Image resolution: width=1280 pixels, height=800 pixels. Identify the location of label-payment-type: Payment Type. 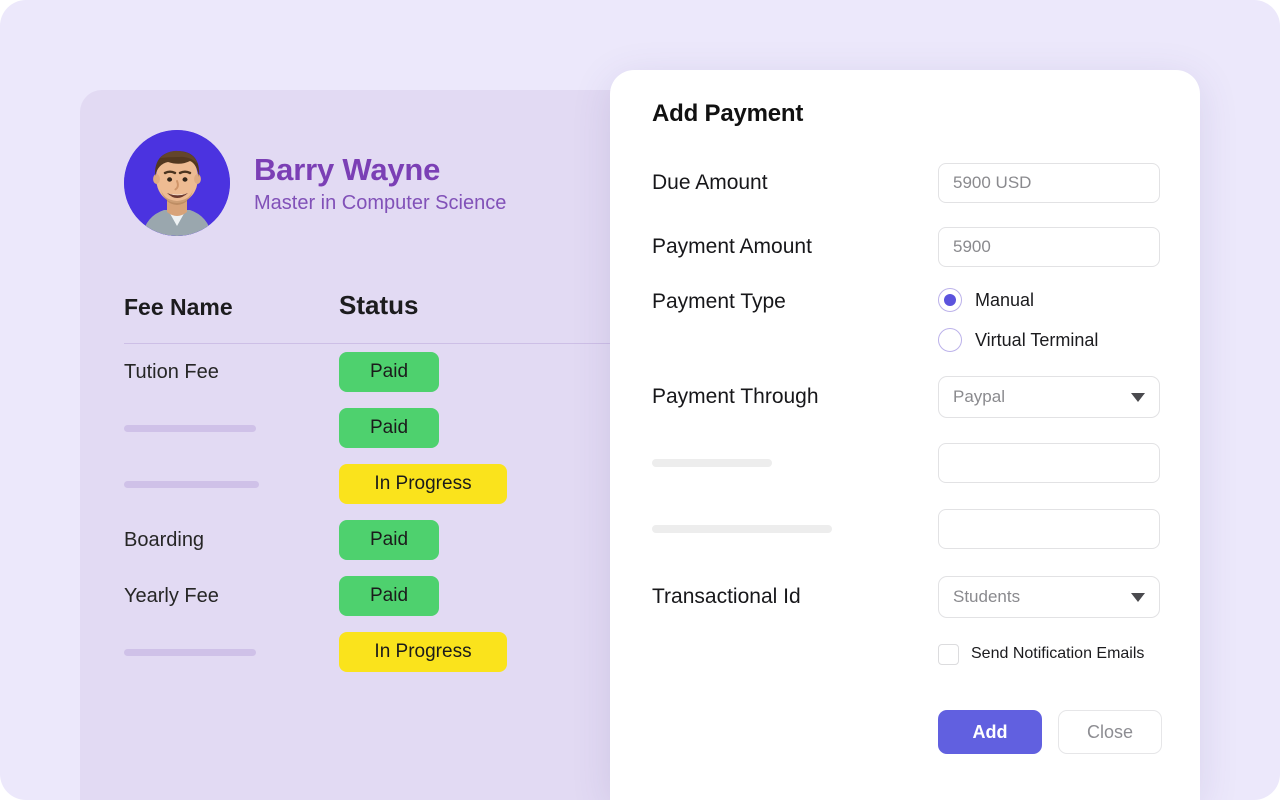
(719, 301).